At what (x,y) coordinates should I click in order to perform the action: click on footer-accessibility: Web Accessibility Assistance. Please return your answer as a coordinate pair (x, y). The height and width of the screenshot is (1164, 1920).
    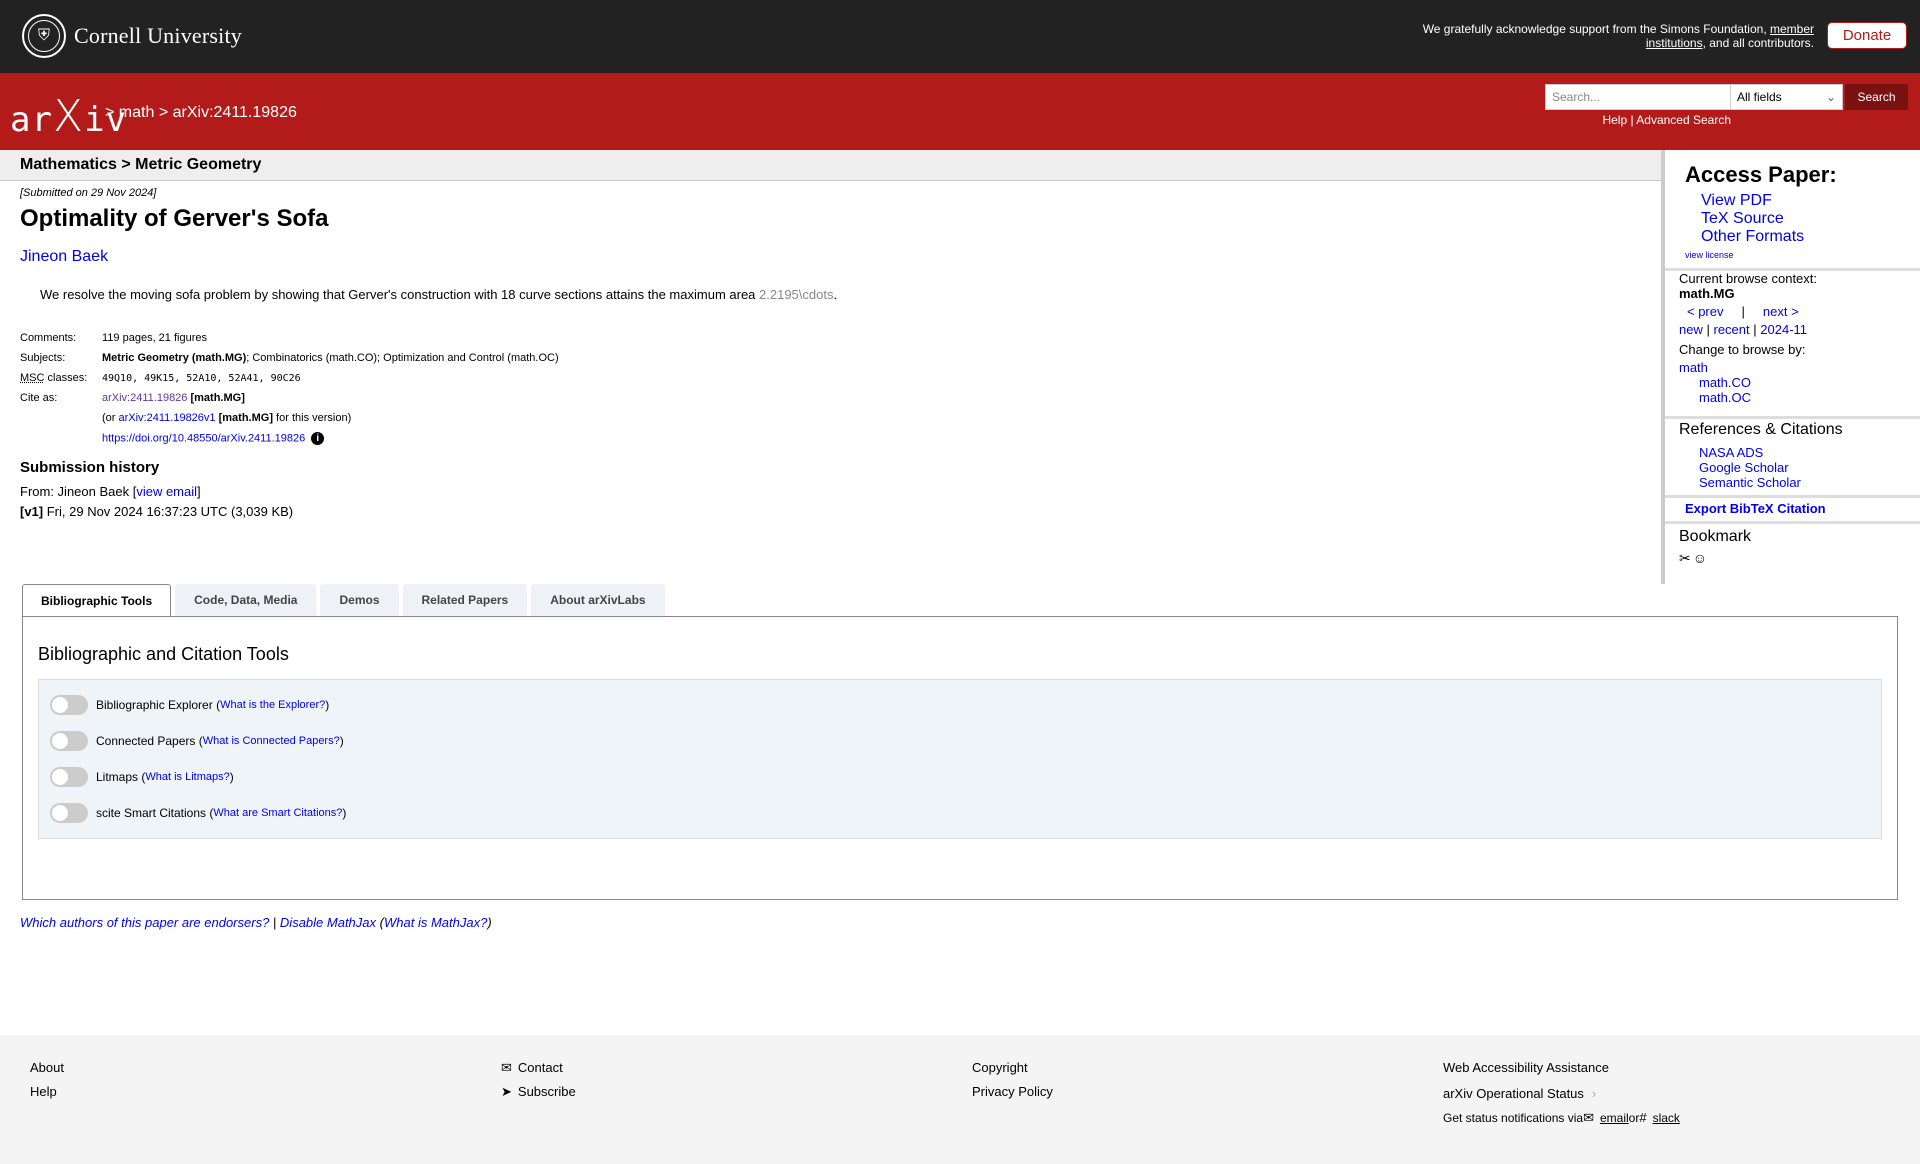
    Looking at the image, I should click on (1561, 1068).